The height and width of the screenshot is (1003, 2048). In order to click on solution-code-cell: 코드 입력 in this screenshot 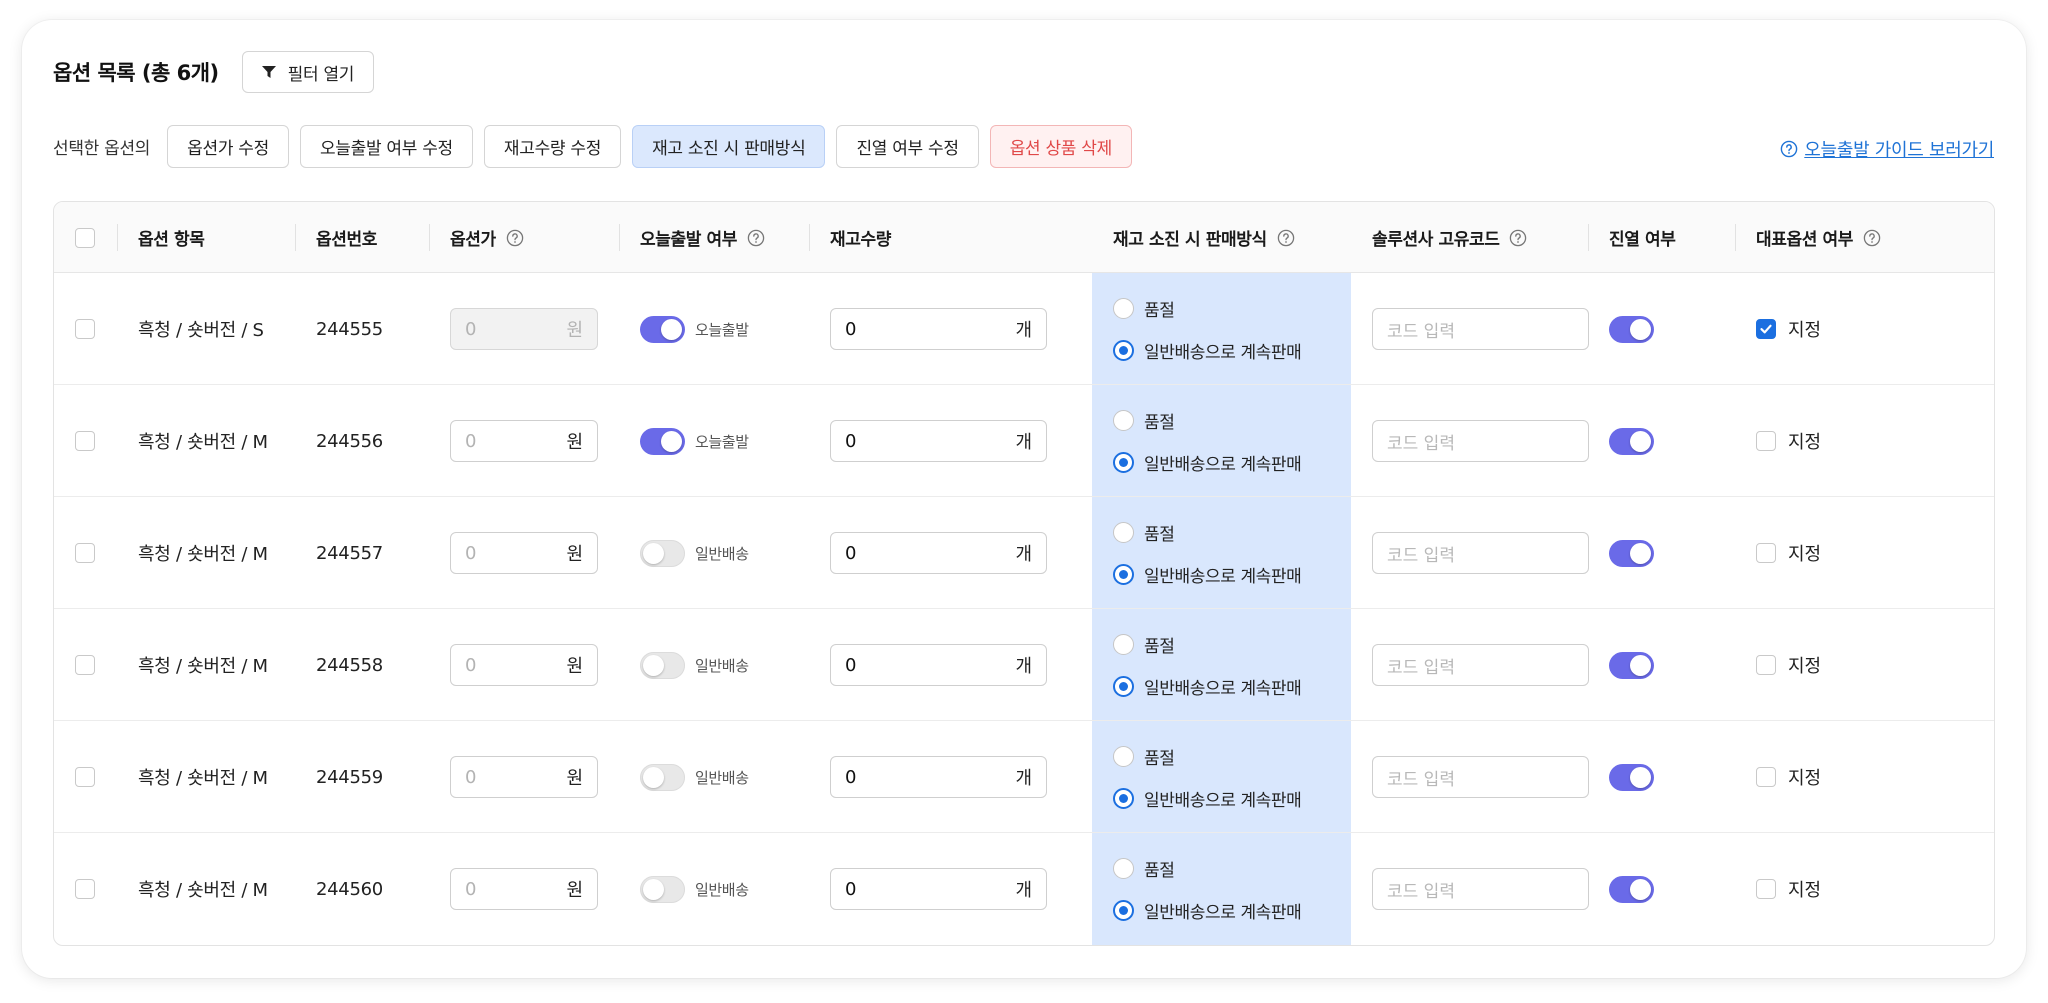, I will do `click(1480, 441)`.